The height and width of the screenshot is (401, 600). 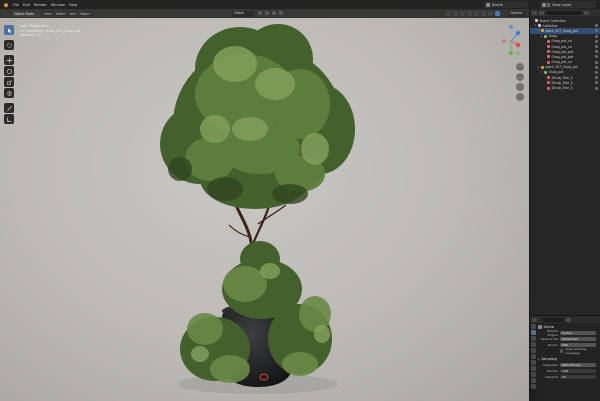 I want to click on scene-selector: Scene, so click(x=506, y=4).